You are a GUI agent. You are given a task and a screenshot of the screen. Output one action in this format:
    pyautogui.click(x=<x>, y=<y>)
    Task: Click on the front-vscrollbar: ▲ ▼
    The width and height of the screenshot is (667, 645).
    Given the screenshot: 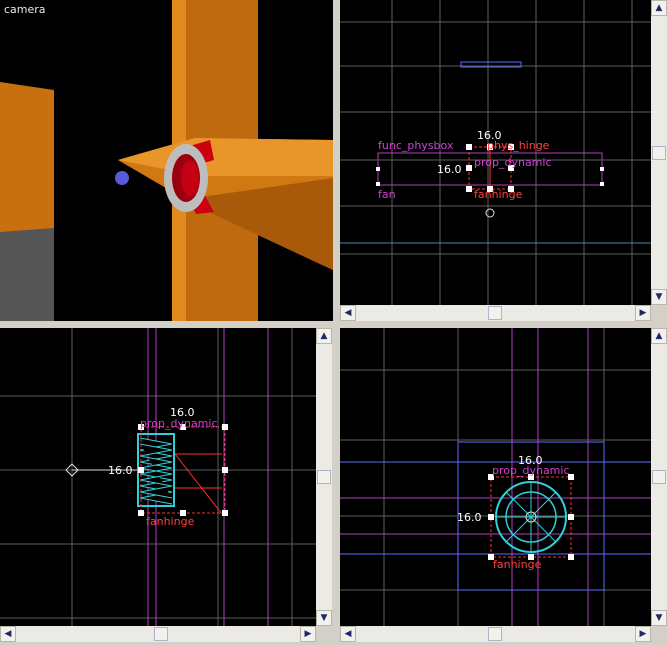 What is the action you would take?
    pyautogui.click(x=659, y=477)
    